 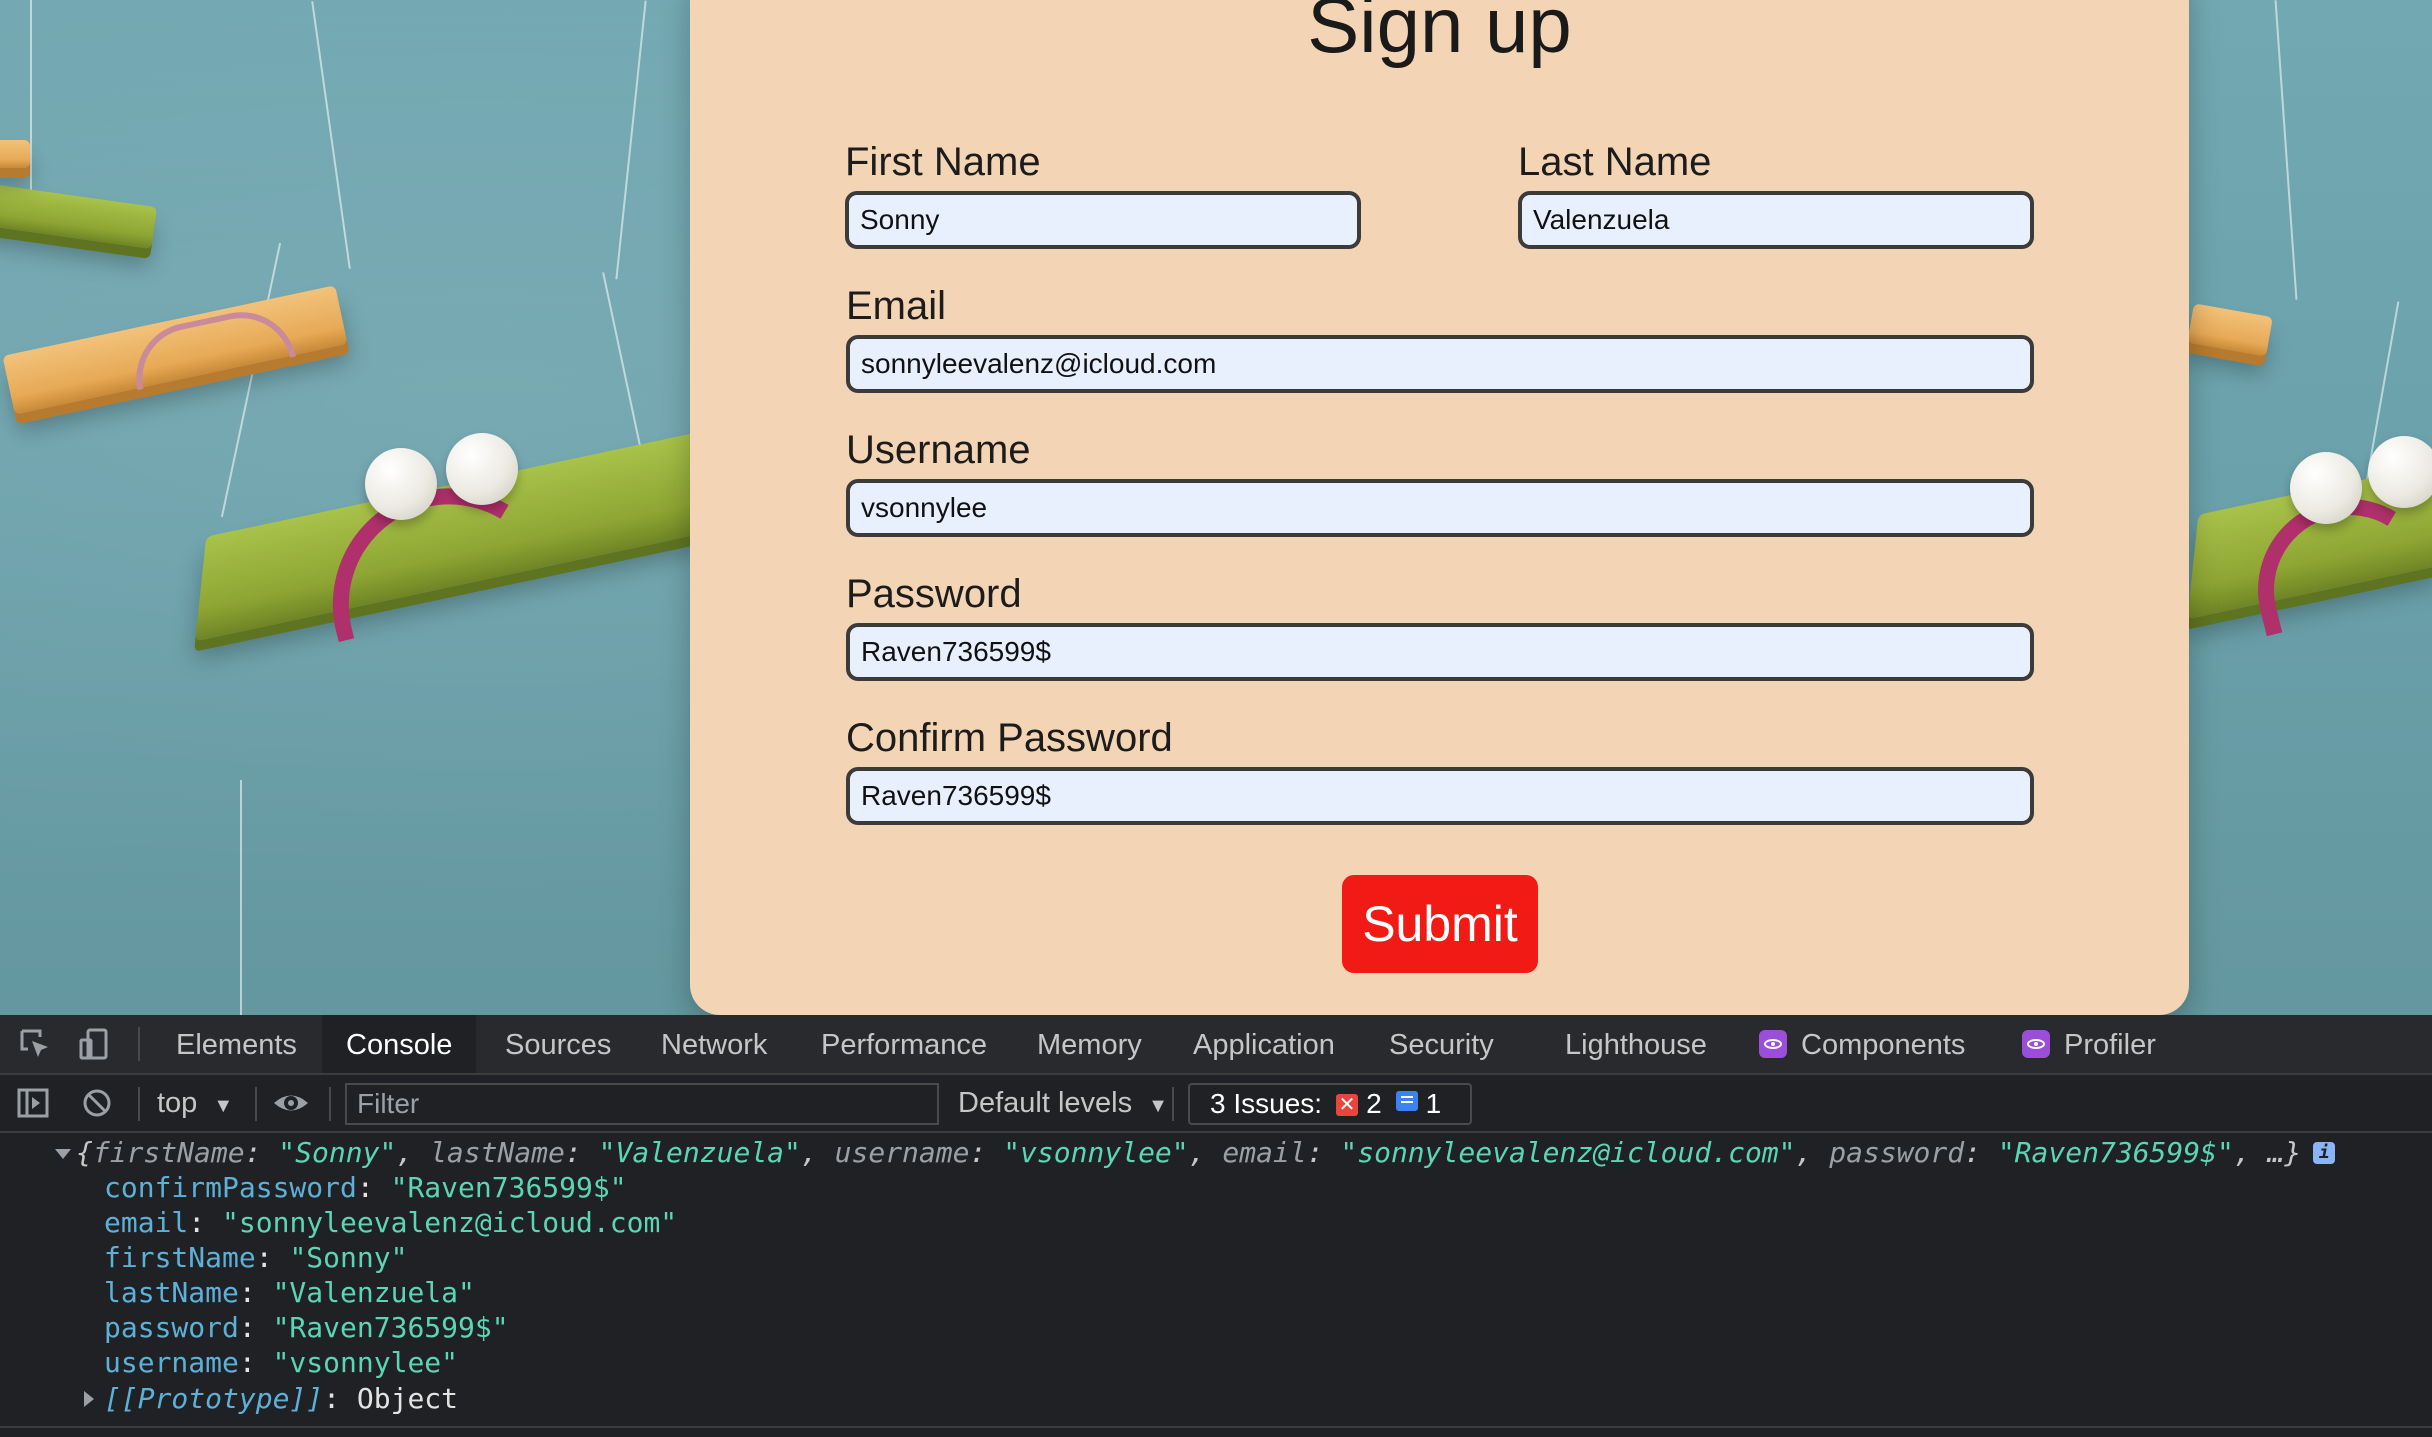 What do you see at coordinates (290, 1103) in the screenshot?
I see `eye-icon` at bounding box center [290, 1103].